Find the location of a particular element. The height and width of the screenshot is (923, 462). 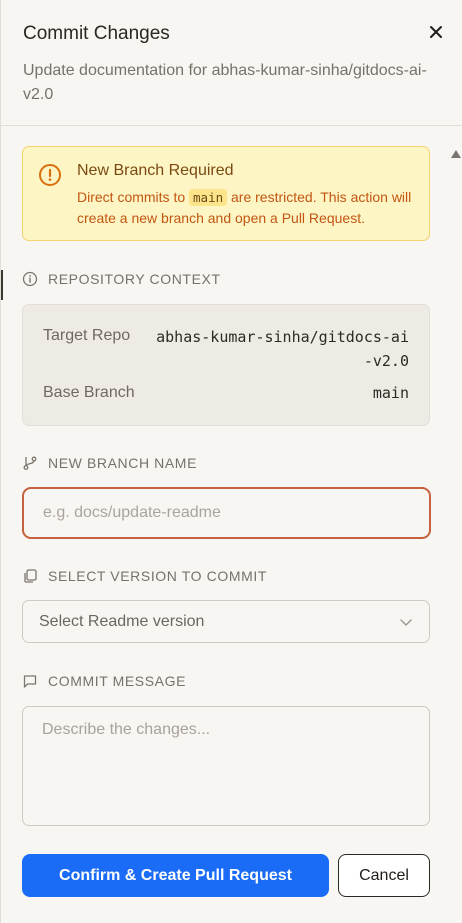

new-branch-text: NEW BRANCH NAME is located at coordinates (123, 463).